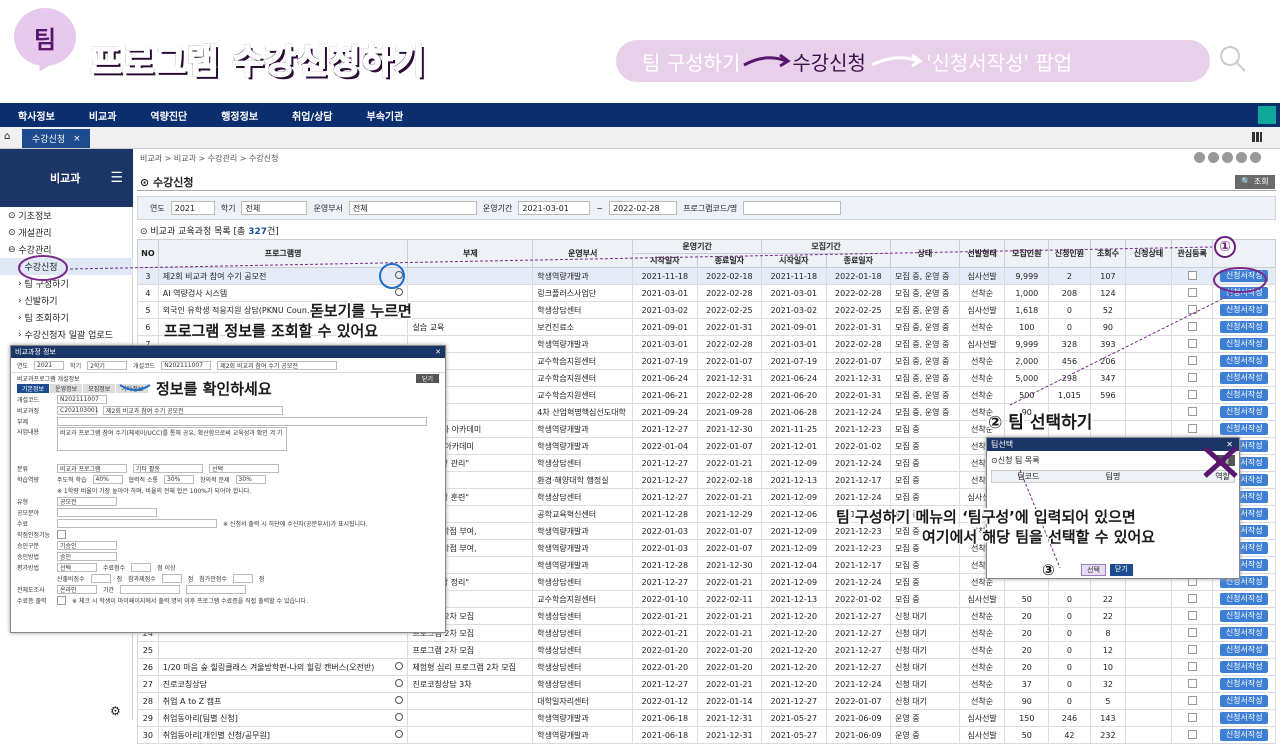 The width and height of the screenshot is (1280, 744). What do you see at coordinates (283, 735) in the screenshot?
I see `cell-name: 취업동아리[개인별 신청/공무원]` at bounding box center [283, 735].